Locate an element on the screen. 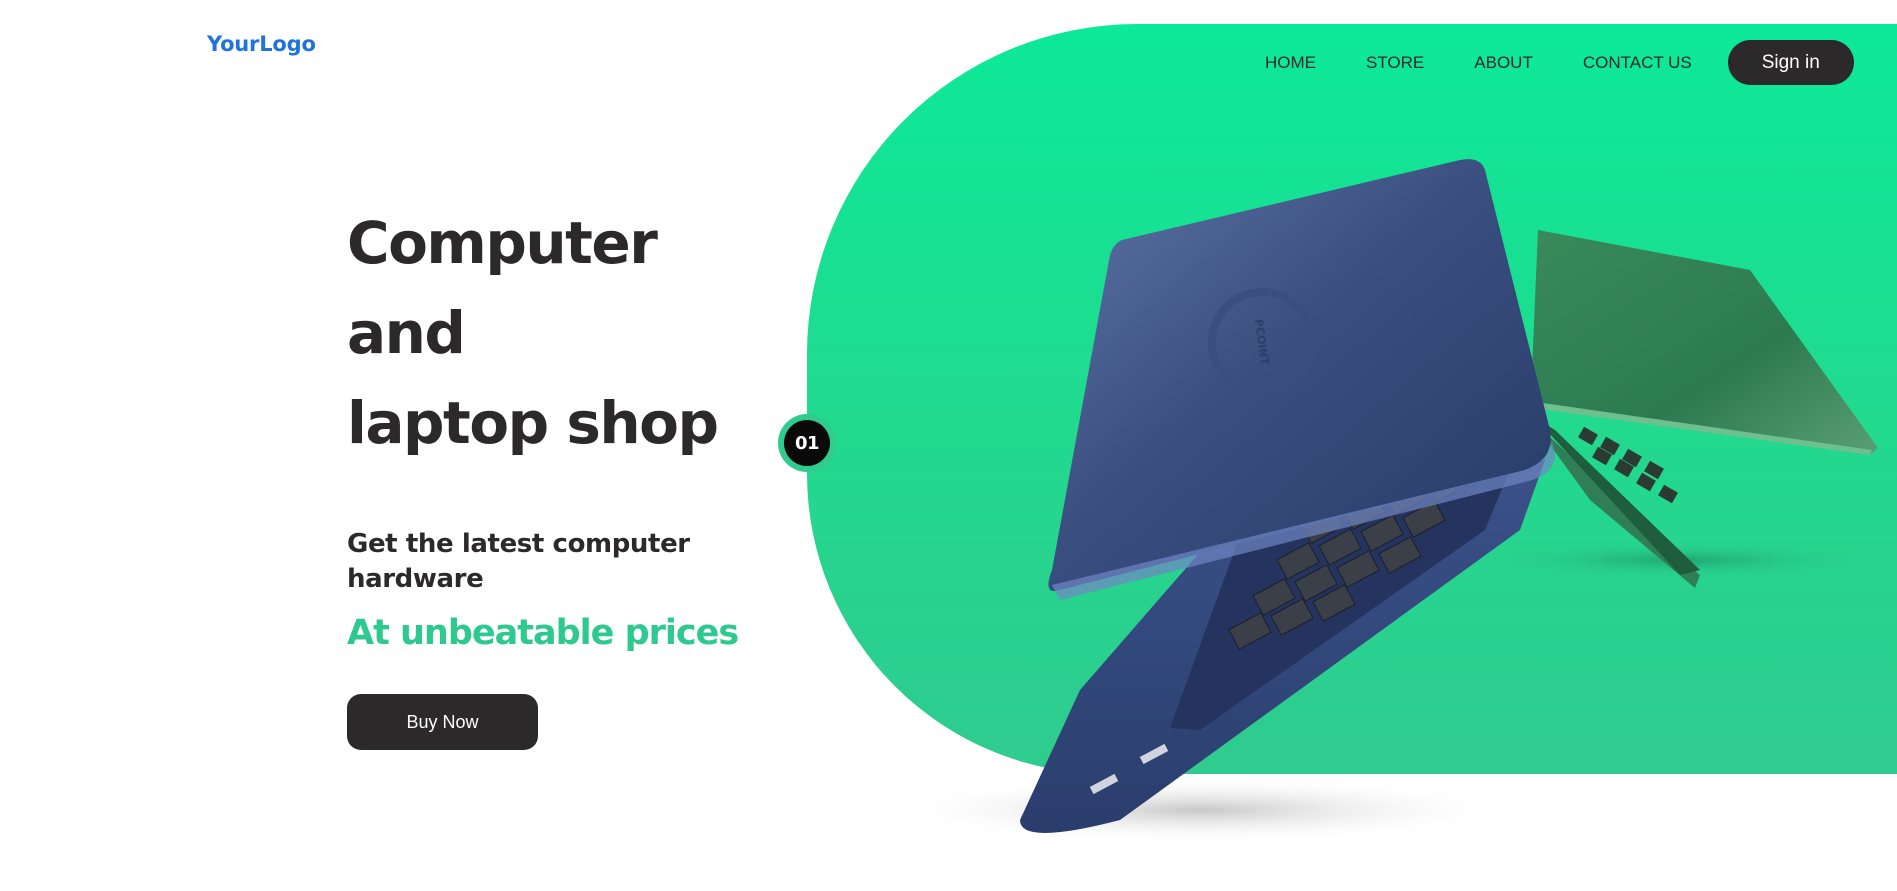 This screenshot has width=1897, height=891. laptop-shadow is located at coordinates (1200, 810).